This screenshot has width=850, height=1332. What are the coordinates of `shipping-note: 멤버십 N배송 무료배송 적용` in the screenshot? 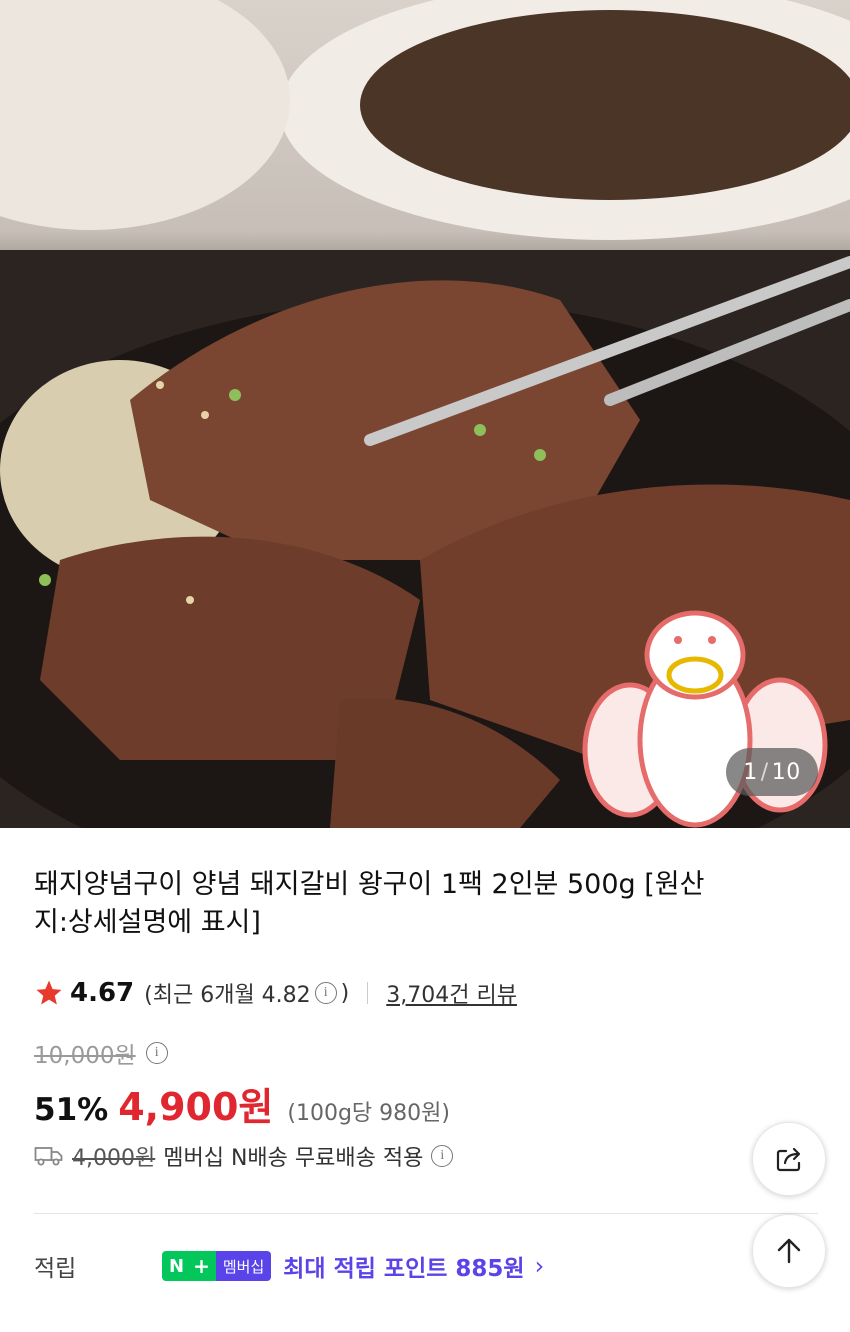 It's located at (293, 1158).